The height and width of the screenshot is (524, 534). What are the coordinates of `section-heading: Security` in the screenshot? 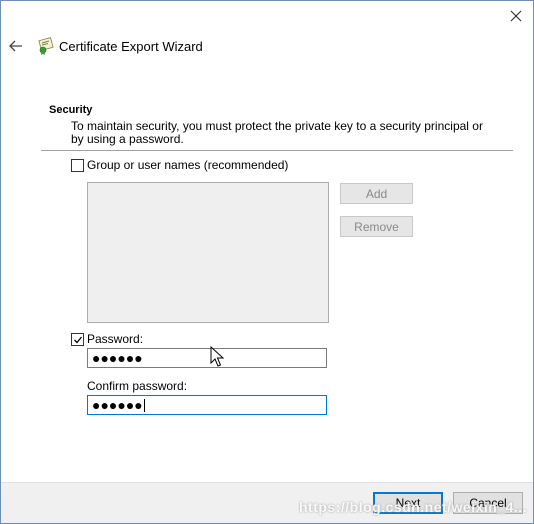 It's located at (71, 110).